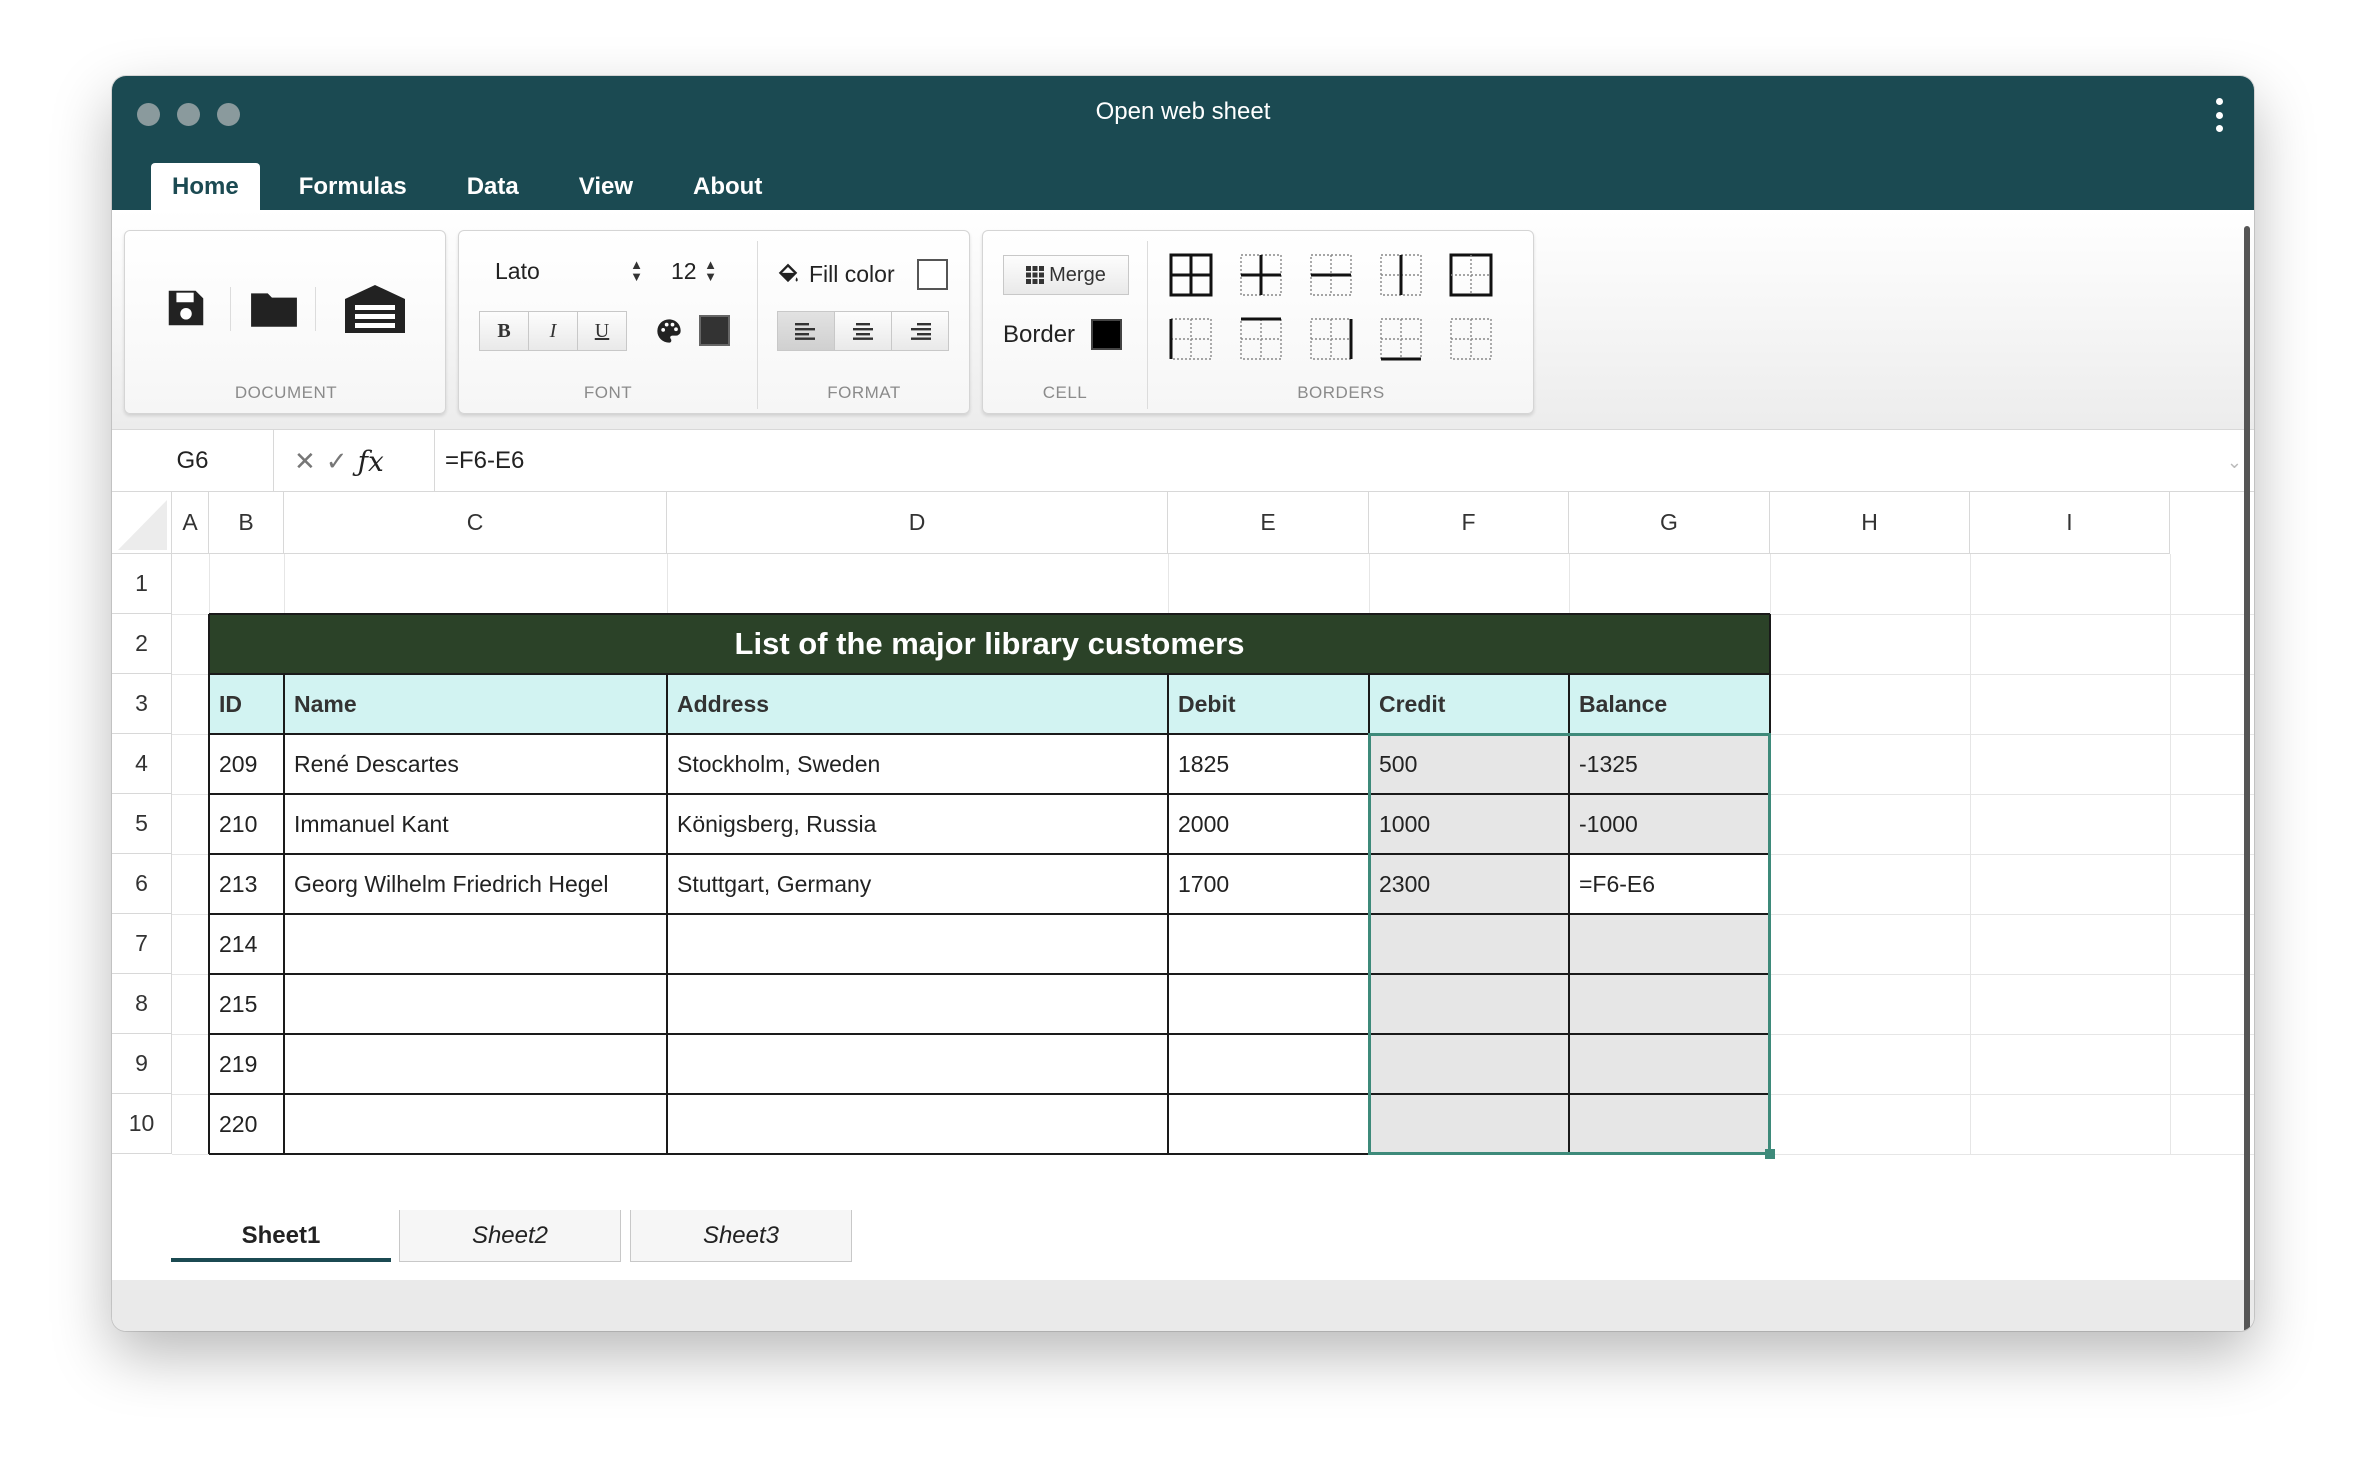  Describe the element at coordinates (246, 884) in the screenshot. I see `table-cell: 213` at that location.